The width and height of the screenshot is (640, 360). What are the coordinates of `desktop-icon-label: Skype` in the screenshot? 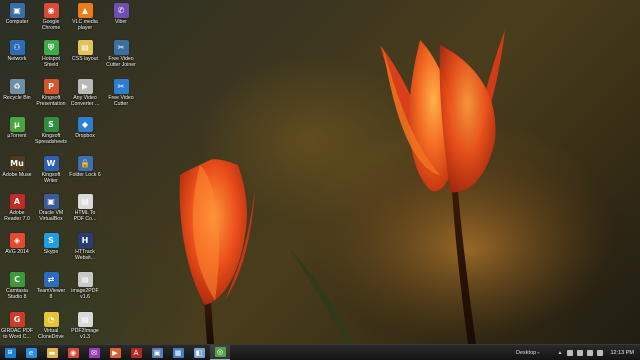 It's located at (51, 252).